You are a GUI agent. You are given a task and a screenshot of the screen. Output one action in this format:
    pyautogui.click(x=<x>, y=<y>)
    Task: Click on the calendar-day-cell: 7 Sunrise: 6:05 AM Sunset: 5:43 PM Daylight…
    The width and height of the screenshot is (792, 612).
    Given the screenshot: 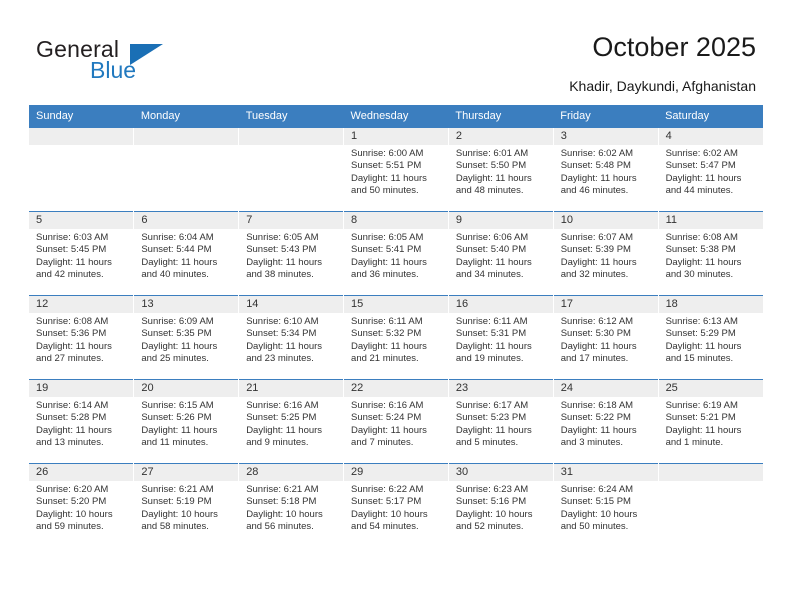 What is the action you would take?
    pyautogui.click(x=291, y=253)
    